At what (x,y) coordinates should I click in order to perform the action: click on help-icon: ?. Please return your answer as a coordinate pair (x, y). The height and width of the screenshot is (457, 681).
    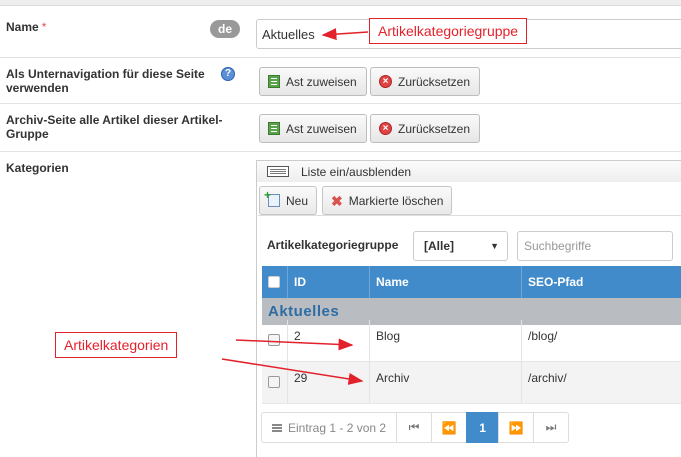
    Looking at the image, I should click on (228, 74).